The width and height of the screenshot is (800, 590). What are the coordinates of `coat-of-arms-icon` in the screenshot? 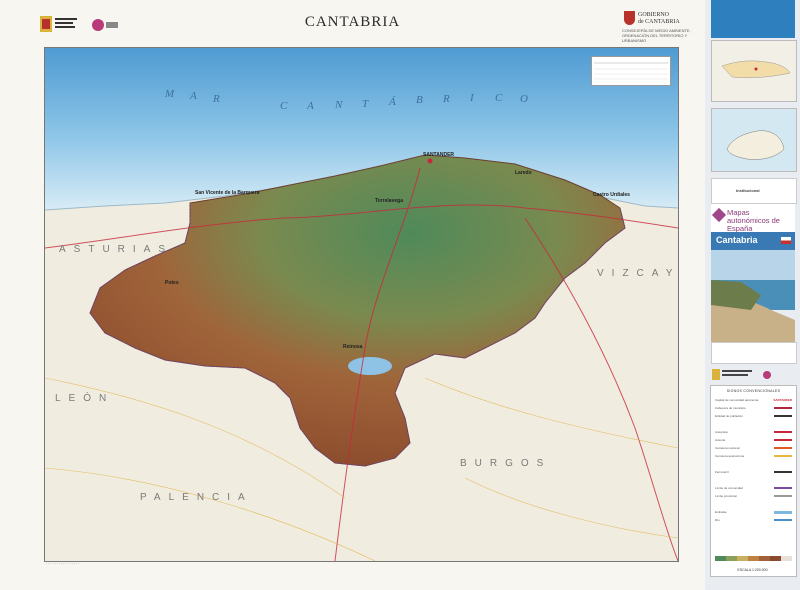 It's located at (629, 18).